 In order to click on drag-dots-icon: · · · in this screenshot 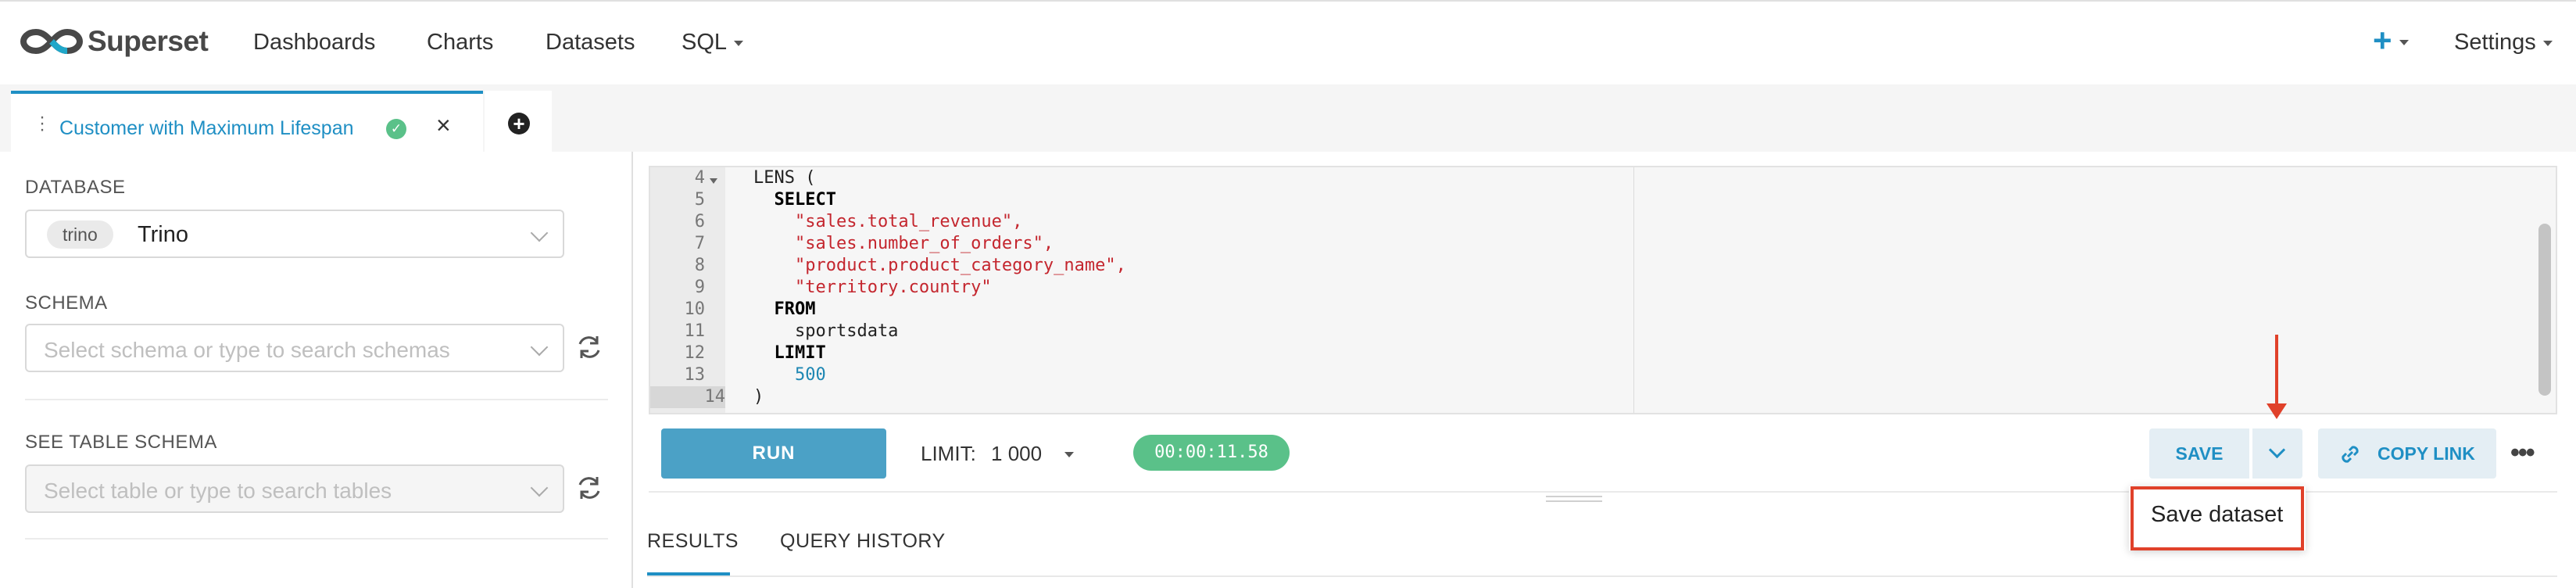, I will do `click(42, 124)`.